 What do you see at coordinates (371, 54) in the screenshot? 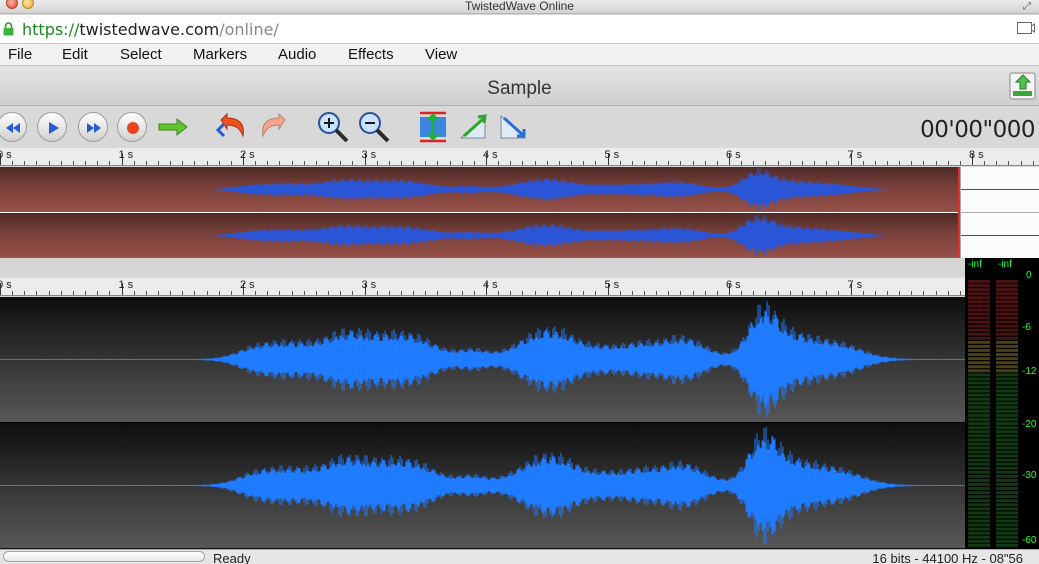
I see `menu-effects: Effects` at bounding box center [371, 54].